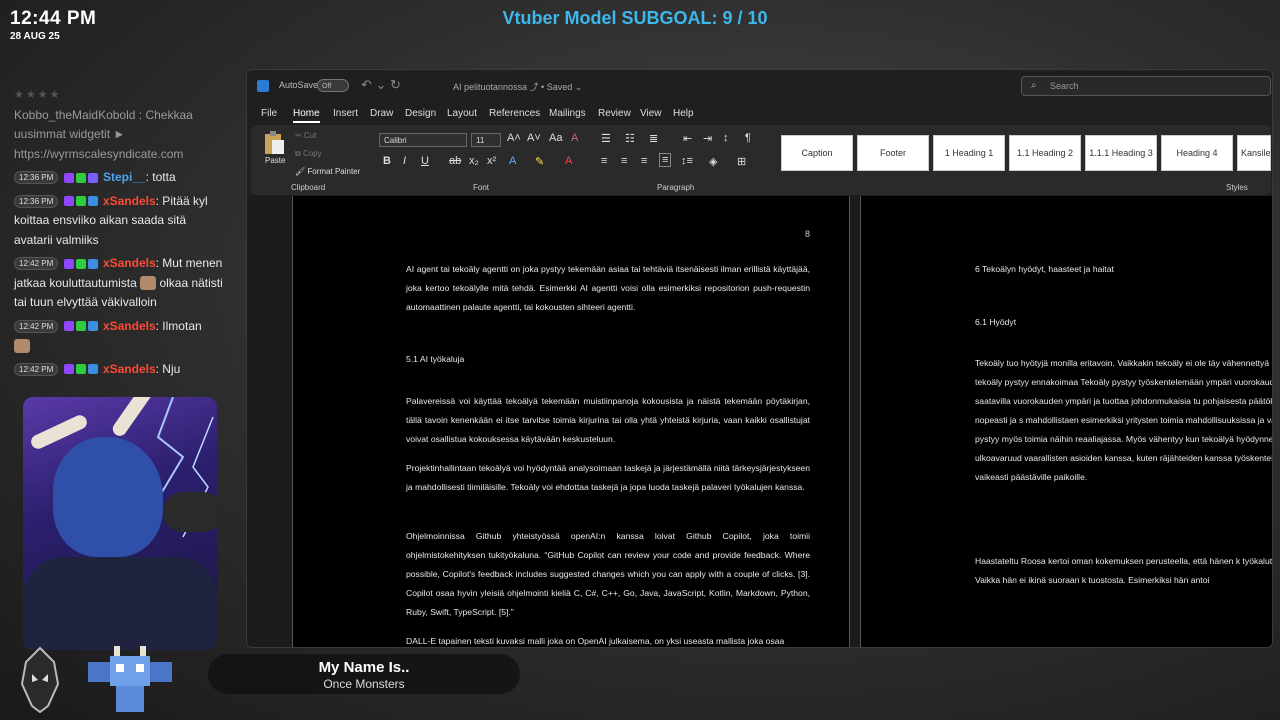  What do you see at coordinates (713, 161) in the screenshot?
I see `shading-icon: ◈` at bounding box center [713, 161].